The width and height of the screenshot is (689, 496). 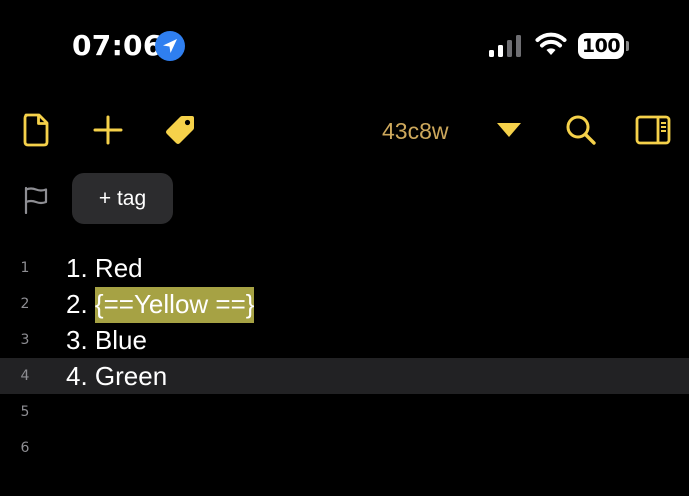 What do you see at coordinates (118, 268) in the screenshot?
I see `line-content: Red` at bounding box center [118, 268].